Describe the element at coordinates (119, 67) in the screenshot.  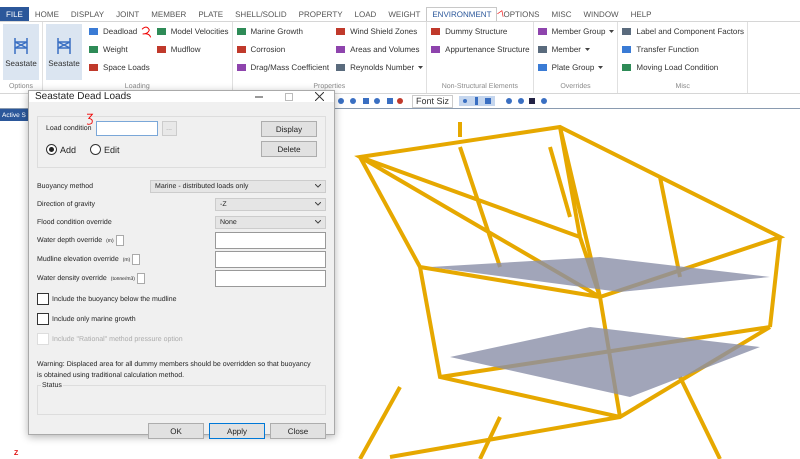
I see `ribbon-item: Space Loads` at that location.